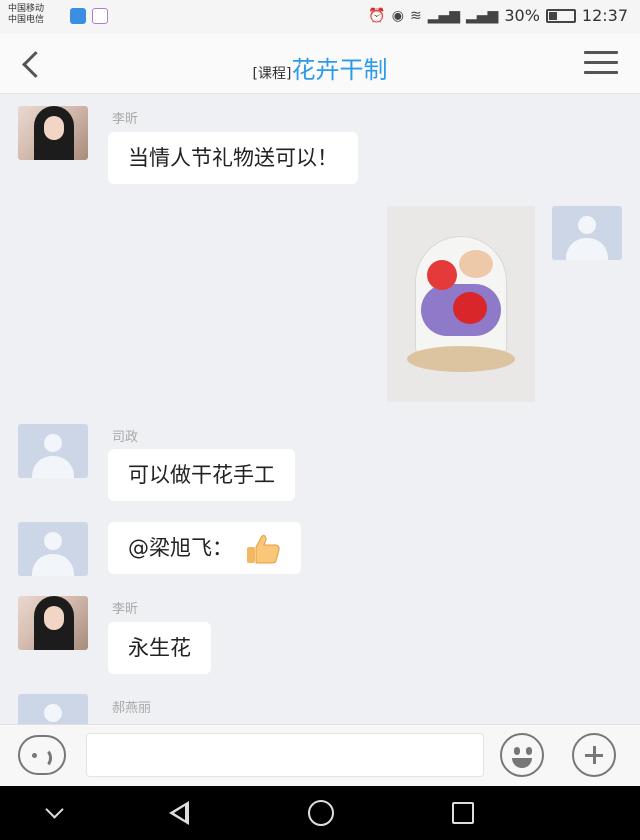  Describe the element at coordinates (42, 755) in the screenshot. I see `voice-icon` at that location.